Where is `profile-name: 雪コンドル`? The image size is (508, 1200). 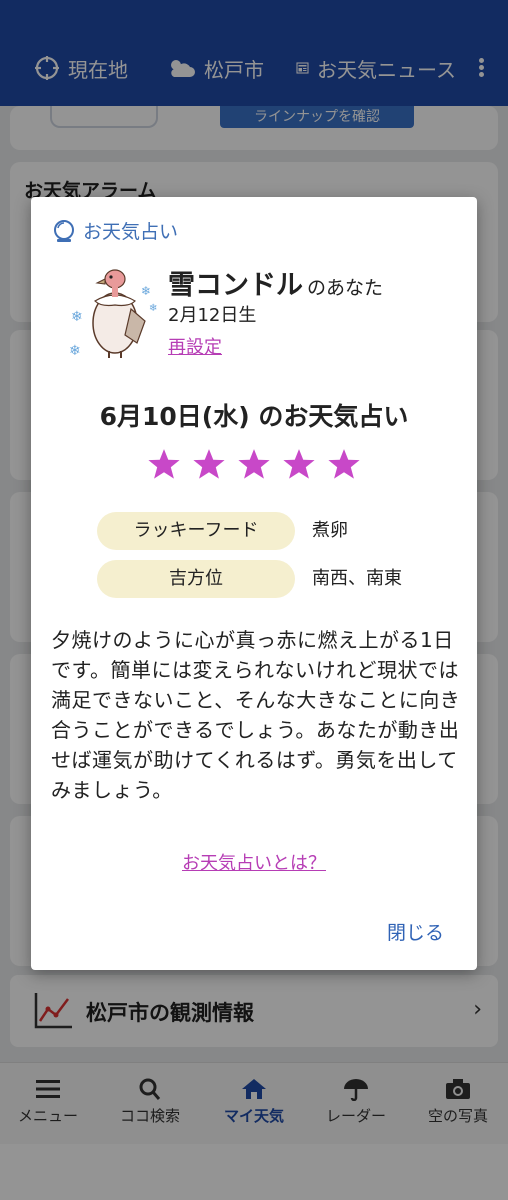 profile-name: 雪コンドル is located at coordinates (235, 285).